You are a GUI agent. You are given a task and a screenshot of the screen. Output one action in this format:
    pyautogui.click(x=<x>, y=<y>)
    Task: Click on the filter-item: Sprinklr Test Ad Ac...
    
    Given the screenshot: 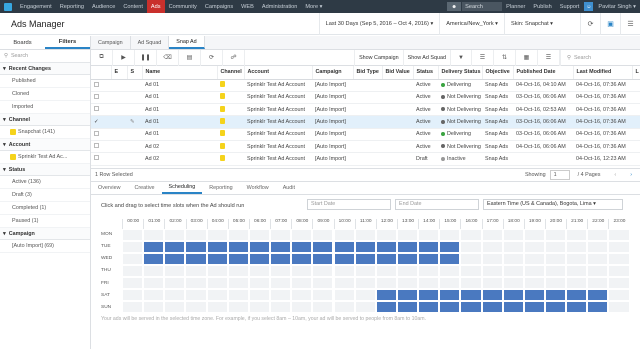 What is the action you would take?
    pyautogui.click(x=45, y=157)
    